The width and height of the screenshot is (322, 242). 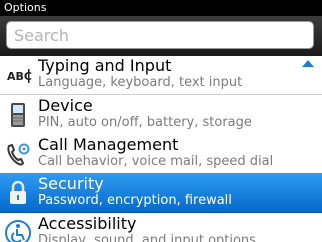 What do you see at coordinates (18, 115) in the screenshot?
I see `device-icon` at bounding box center [18, 115].